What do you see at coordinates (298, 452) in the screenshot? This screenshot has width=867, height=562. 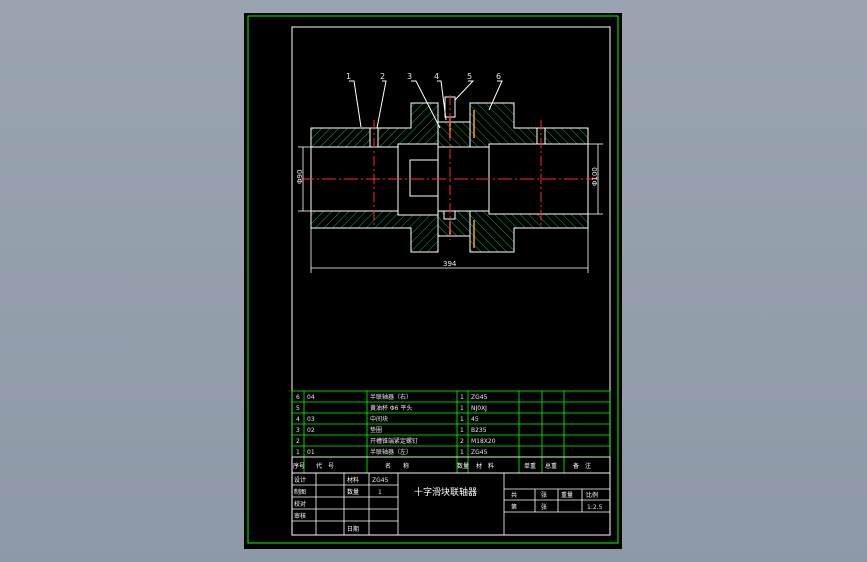 I see `bom-row-1-no: 1` at bounding box center [298, 452].